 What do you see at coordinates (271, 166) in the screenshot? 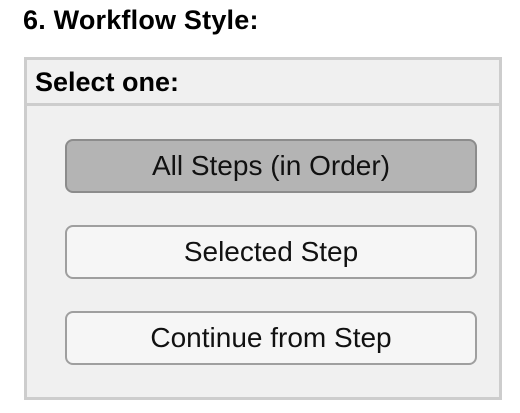
I see `option-all-steps-button: All Steps (in Order)` at bounding box center [271, 166].